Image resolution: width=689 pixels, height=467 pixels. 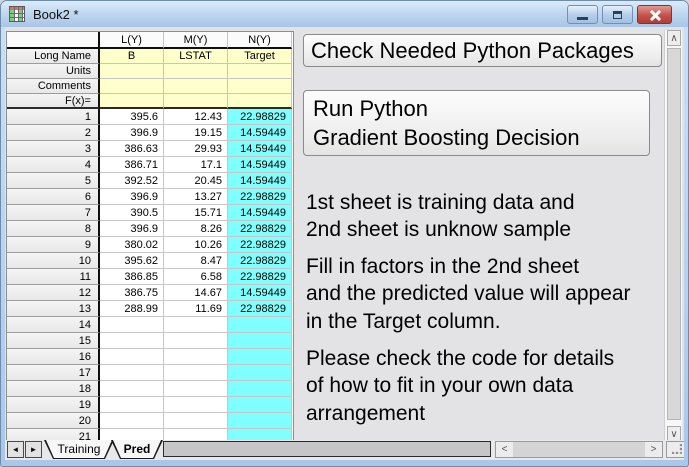 What do you see at coordinates (137, 449) in the screenshot?
I see `tab-pred: Pred` at bounding box center [137, 449].